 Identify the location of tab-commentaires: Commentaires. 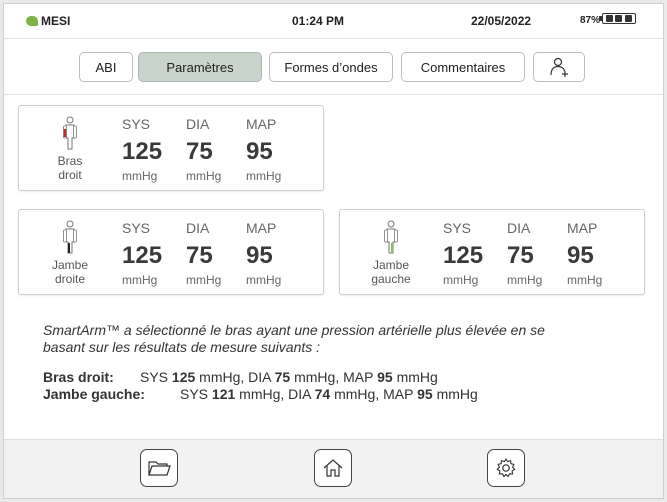
(463, 67).